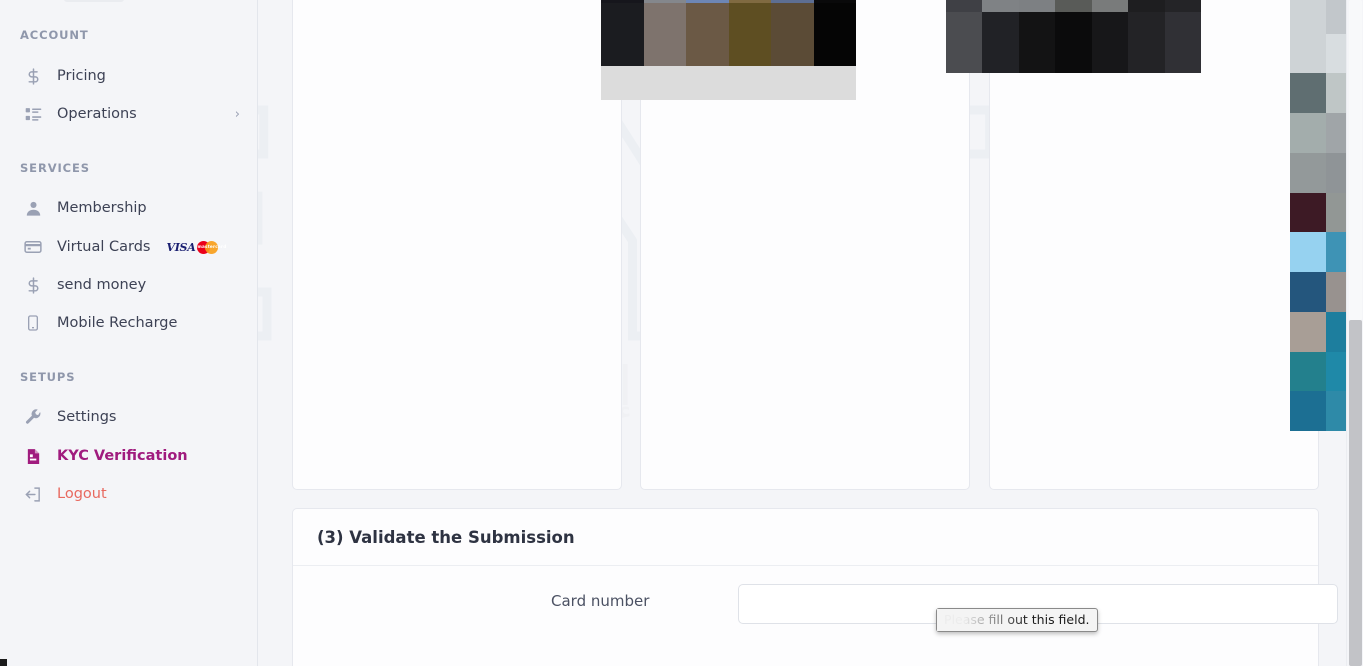 This screenshot has height=666, width=1363. What do you see at coordinates (33, 417) in the screenshot?
I see `wrench-icon` at bounding box center [33, 417].